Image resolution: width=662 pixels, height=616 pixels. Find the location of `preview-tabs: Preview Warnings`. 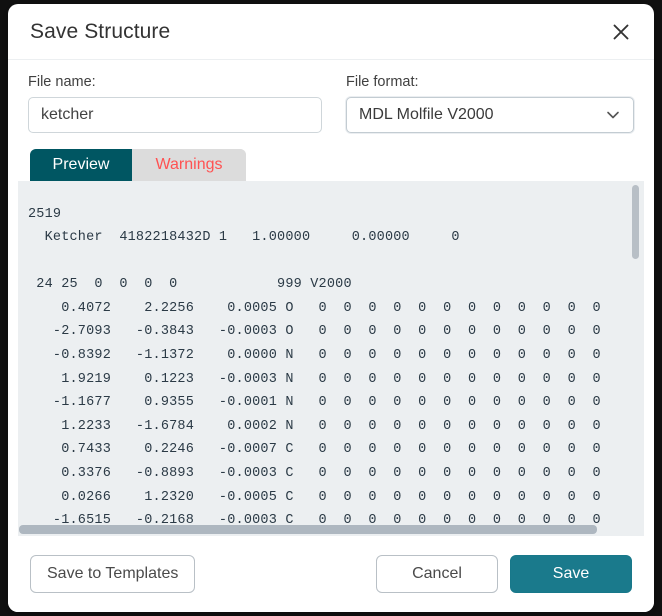

preview-tabs: Preview Warnings is located at coordinates (138, 165).